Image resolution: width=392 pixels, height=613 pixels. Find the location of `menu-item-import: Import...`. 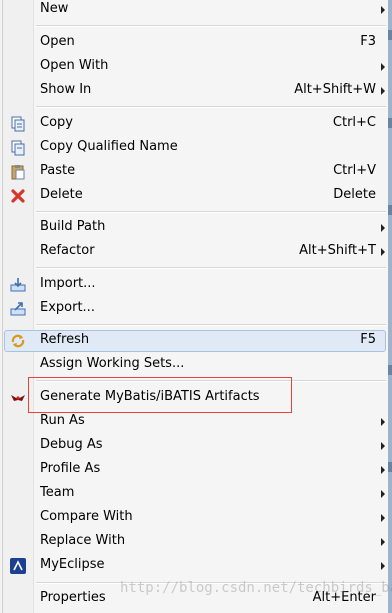

menu-item-import: Import... is located at coordinates (195, 285).